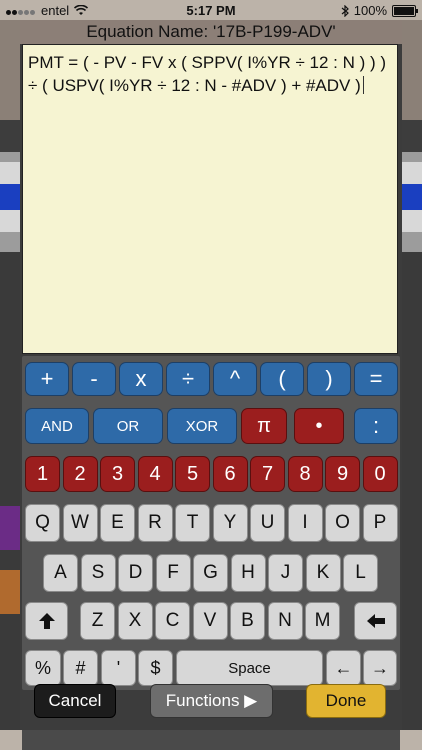 The height and width of the screenshot is (750, 422). I want to click on key-multiply: x, so click(141, 379).